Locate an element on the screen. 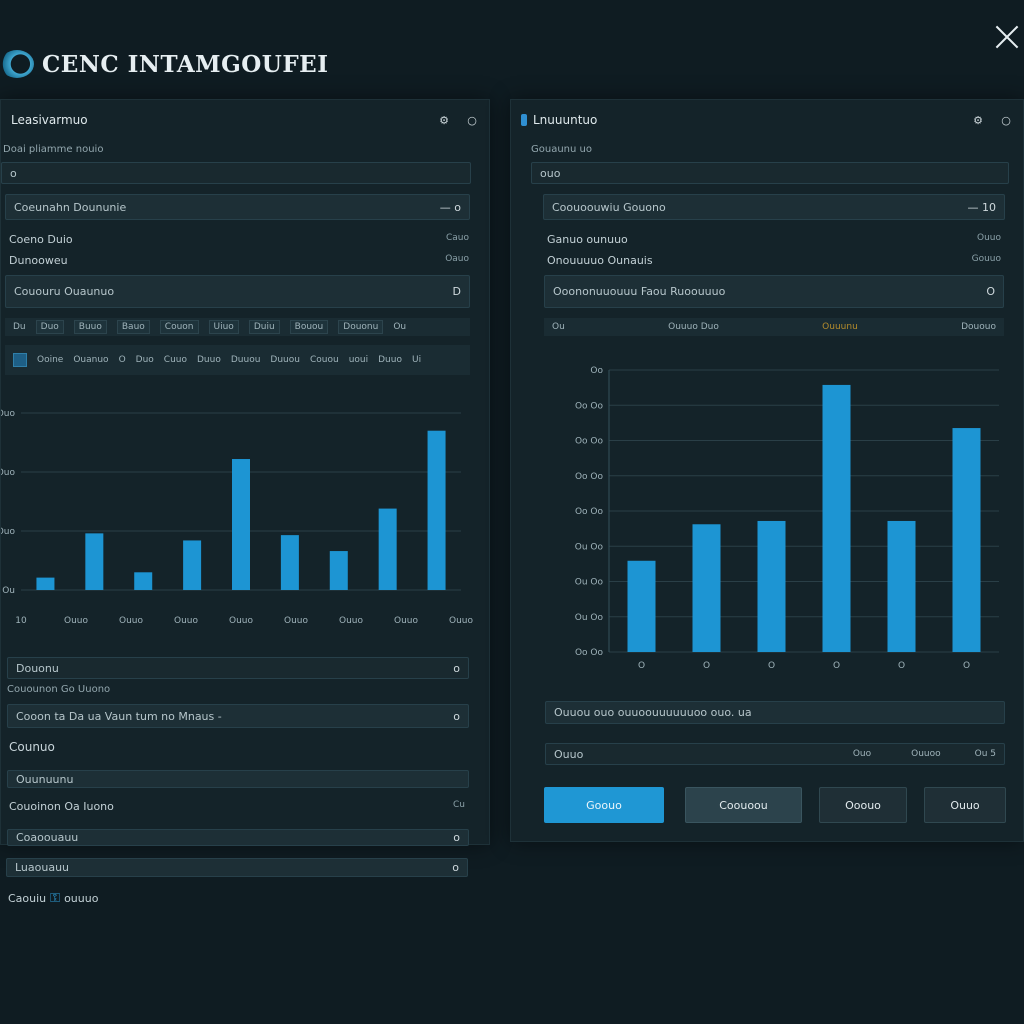 Image resolution: width=1024 pixels, height=1024 pixels. right-tab: Ouuunu is located at coordinates (840, 327).